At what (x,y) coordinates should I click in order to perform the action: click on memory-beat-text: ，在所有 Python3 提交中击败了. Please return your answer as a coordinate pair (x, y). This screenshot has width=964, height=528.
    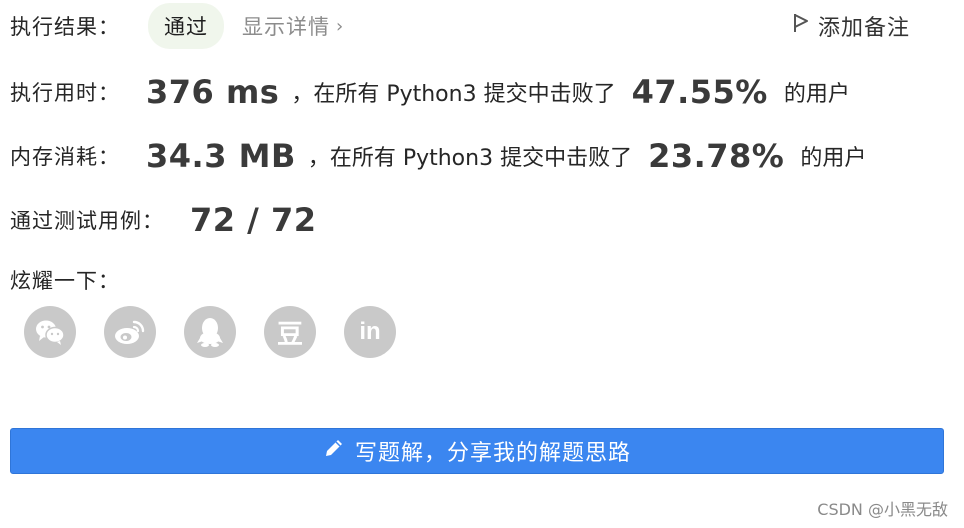
    Looking at the image, I should click on (470, 158).